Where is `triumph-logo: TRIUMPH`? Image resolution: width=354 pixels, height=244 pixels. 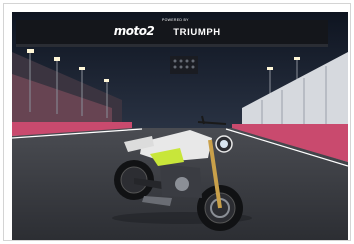 triumph-logo: TRIUMPH is located at coordinates (197, 32).